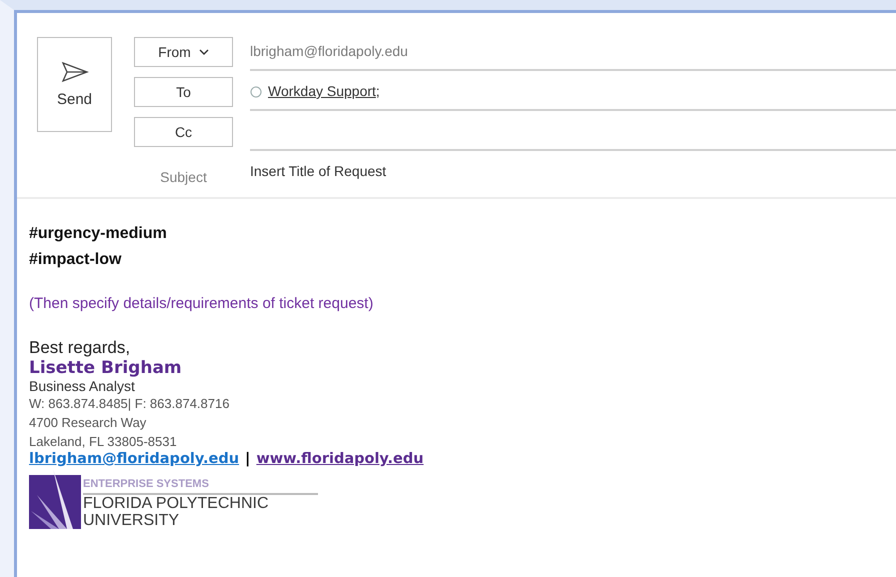  What do you see at coordinates (183, 132) in the screenshot?
I see `recipient-button: Cc` at bounding box center [183, 132].